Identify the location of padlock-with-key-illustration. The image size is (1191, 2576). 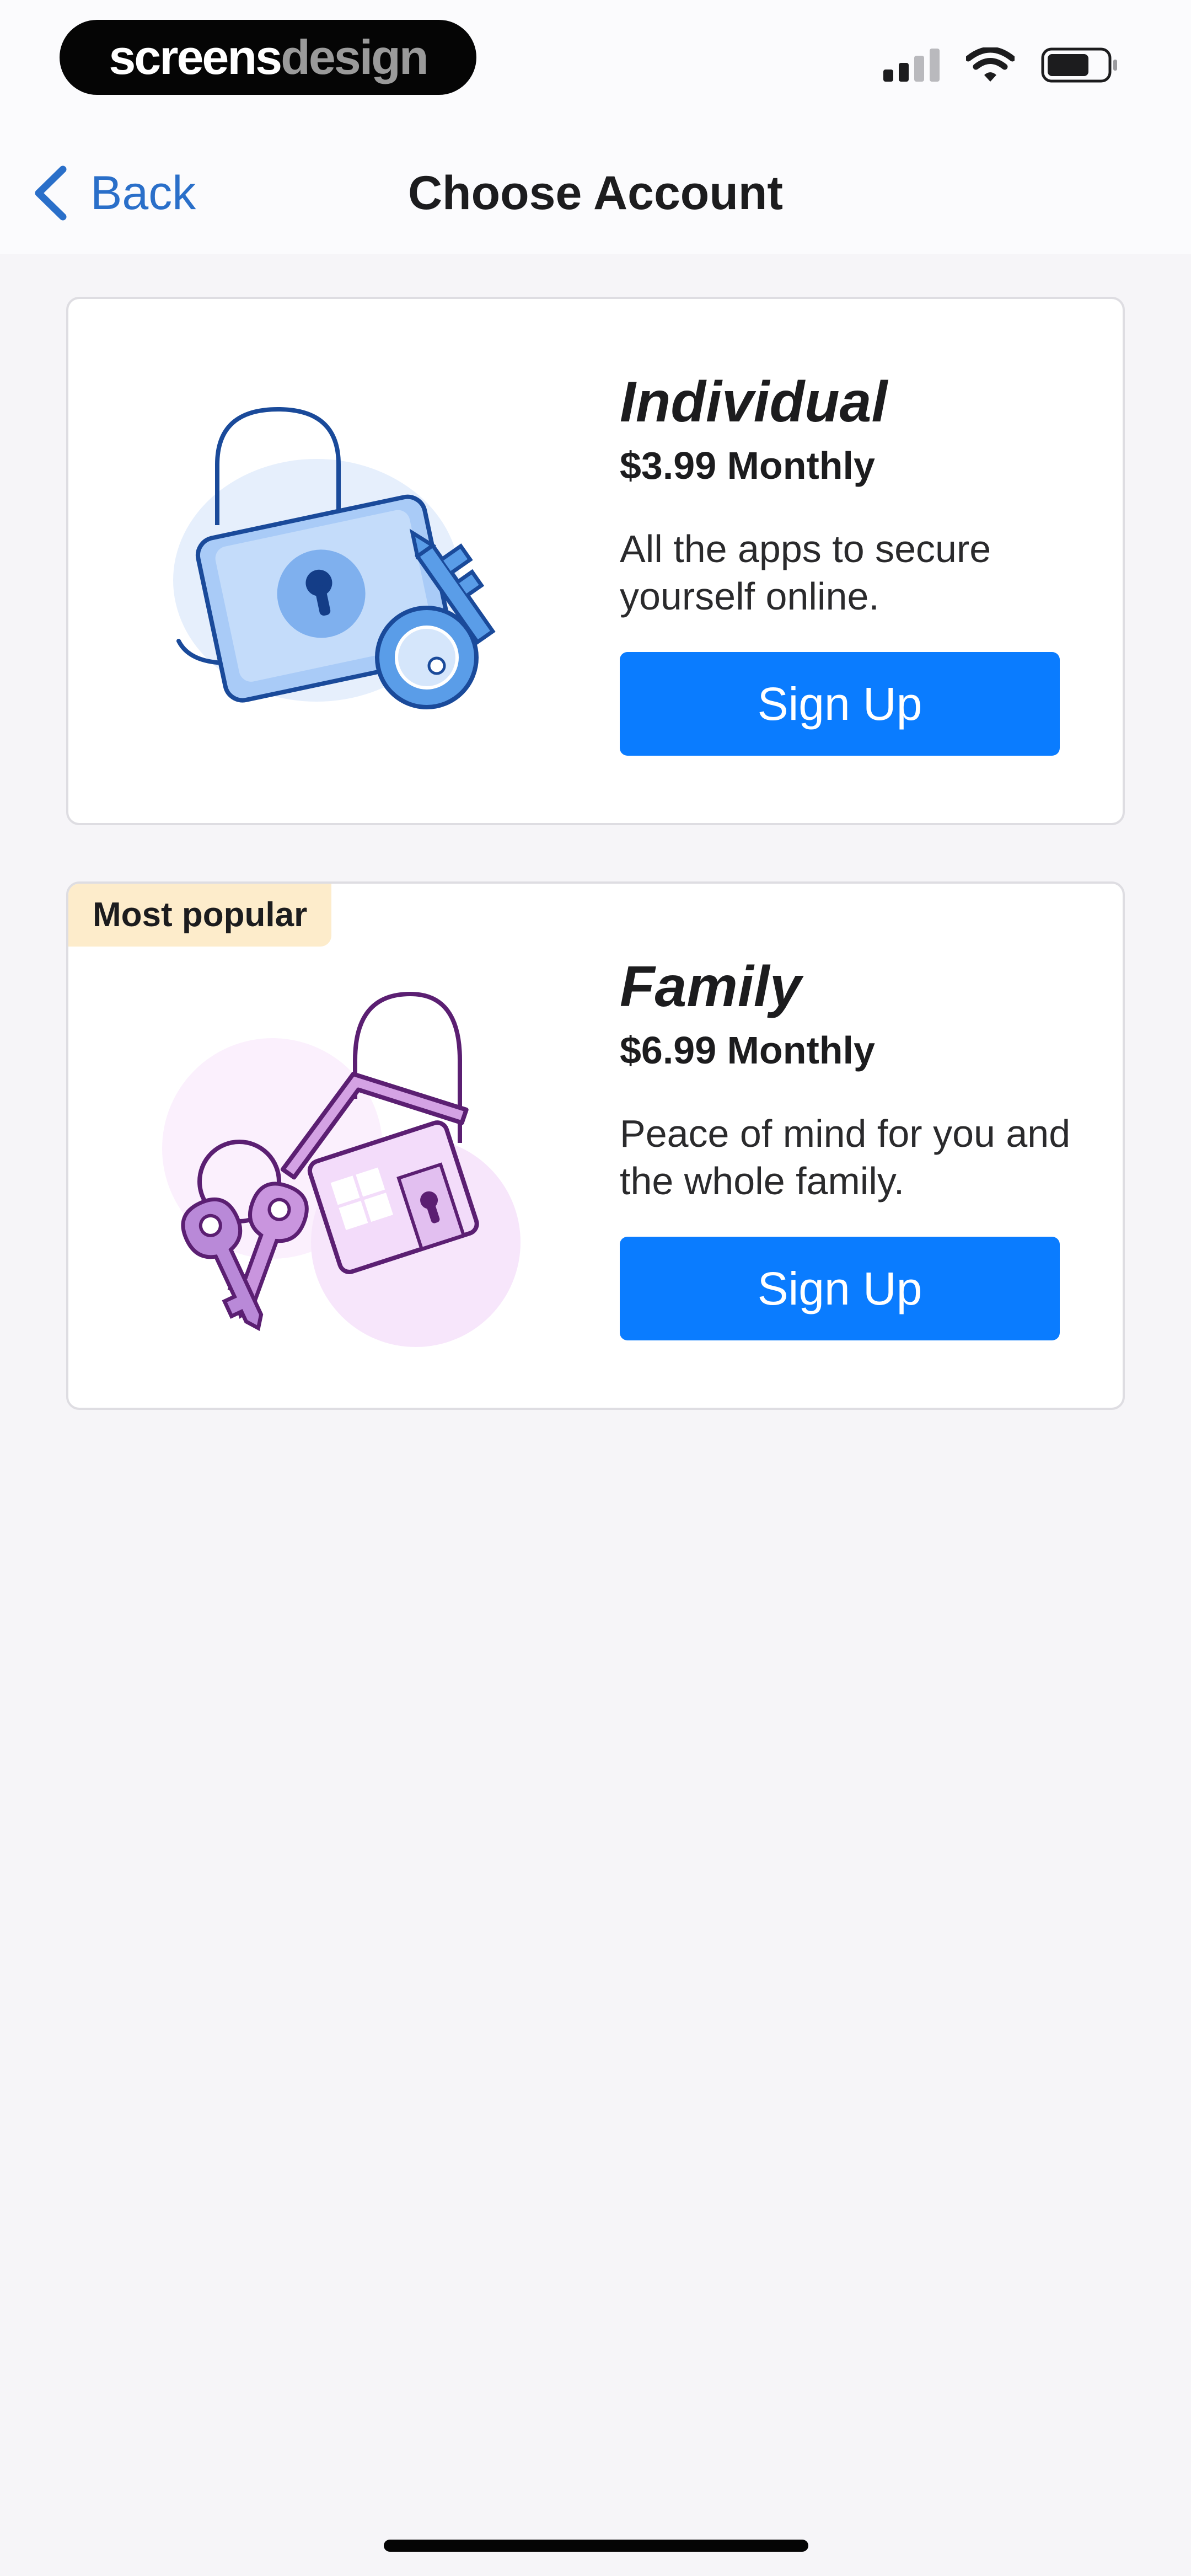
(334, 558).